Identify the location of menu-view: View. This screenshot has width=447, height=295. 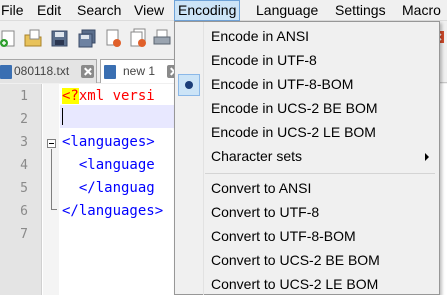
(149, 10).